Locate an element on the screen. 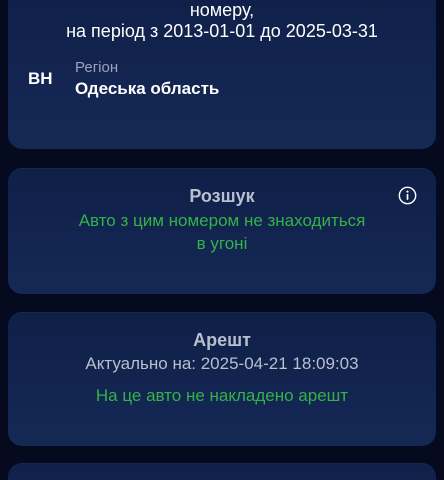  next-card is located at coordinates (222, 471).